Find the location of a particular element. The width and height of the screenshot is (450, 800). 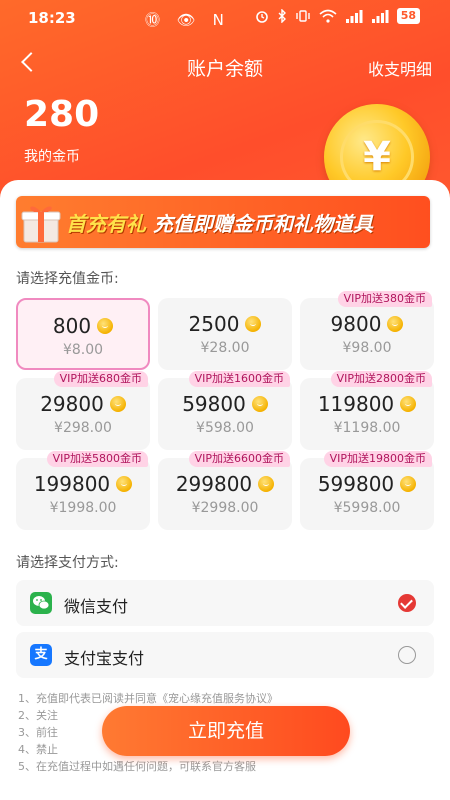

package-price: ¥8.00 is located at coordinates (83, 350).